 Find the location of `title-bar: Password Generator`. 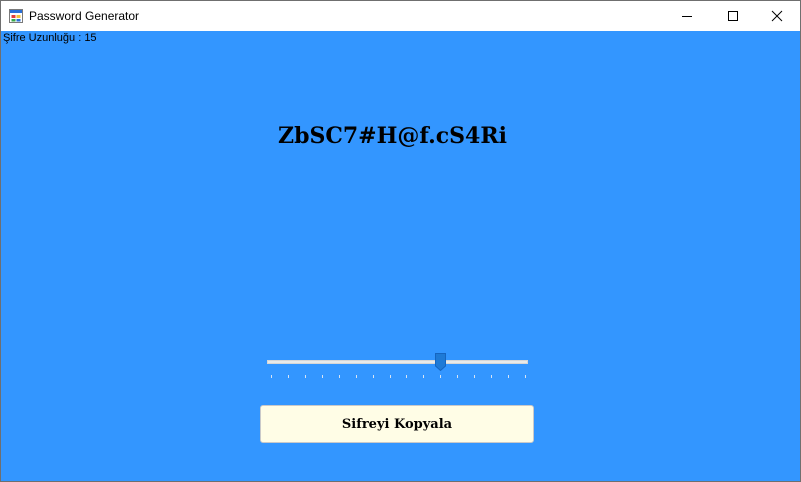

title-bar: Password Generator is located at coordinates (400, 16).